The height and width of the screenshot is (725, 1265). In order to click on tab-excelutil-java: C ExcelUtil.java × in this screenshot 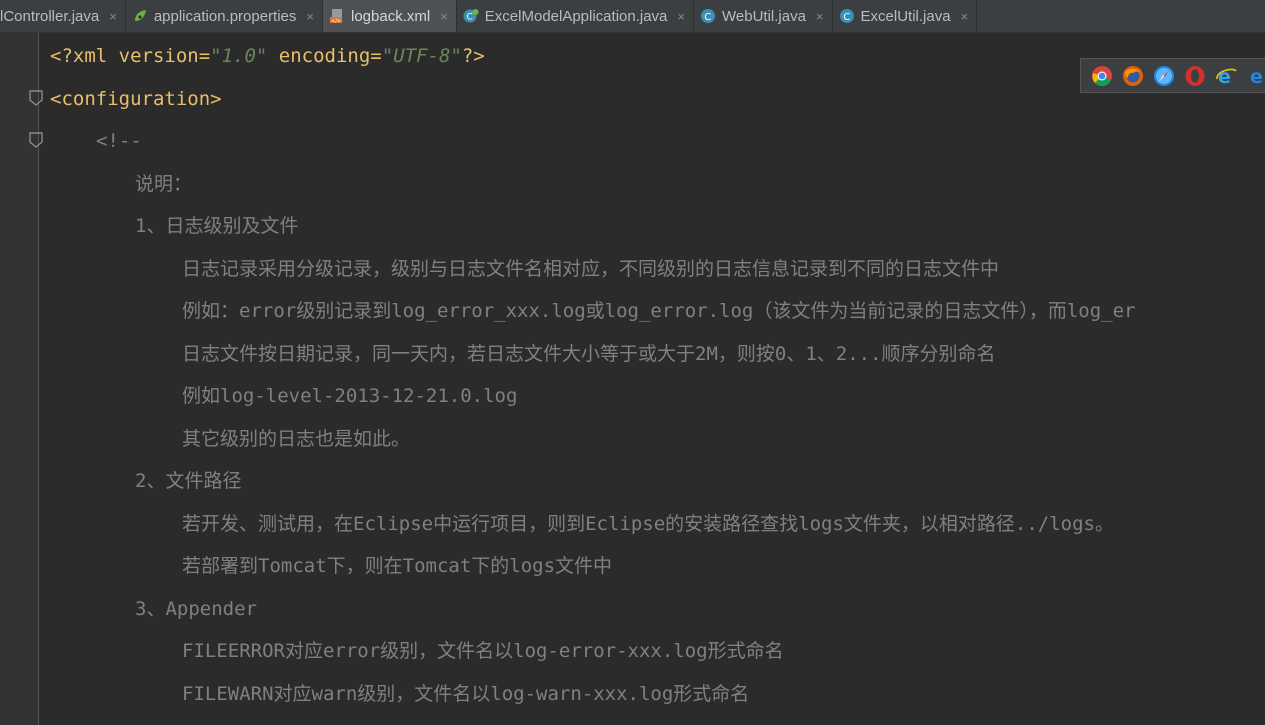, I will do `click(905, 16)`.